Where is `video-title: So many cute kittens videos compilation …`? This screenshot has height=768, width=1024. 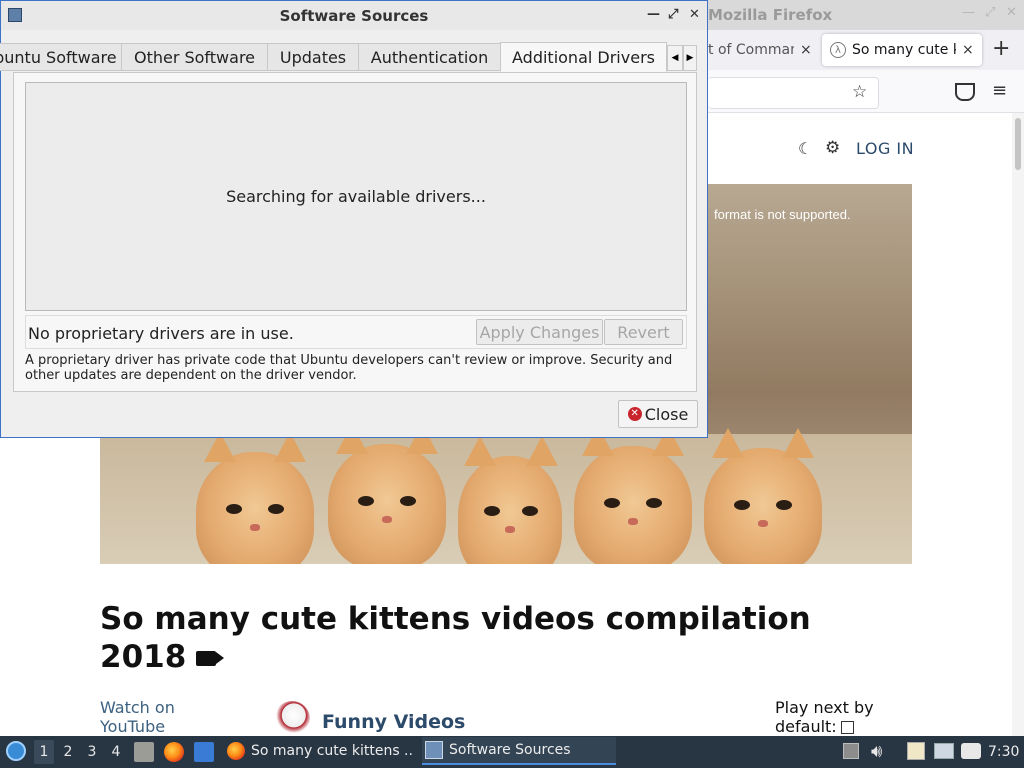 video-title: So many cute kittens videos compilation … is located at coordinates (500, 638).